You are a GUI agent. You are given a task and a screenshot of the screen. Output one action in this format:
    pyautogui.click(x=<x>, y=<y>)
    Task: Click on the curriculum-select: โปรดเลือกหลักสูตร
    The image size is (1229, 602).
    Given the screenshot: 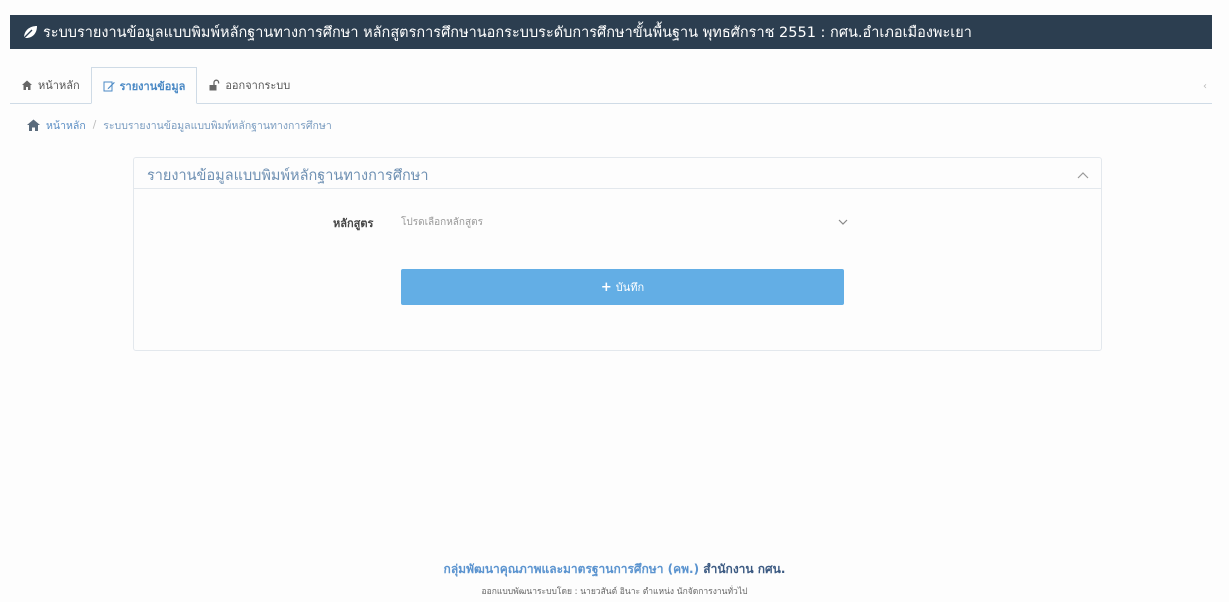 What is the action you would take?
    pyautogui.click(x=626, y=222)
    